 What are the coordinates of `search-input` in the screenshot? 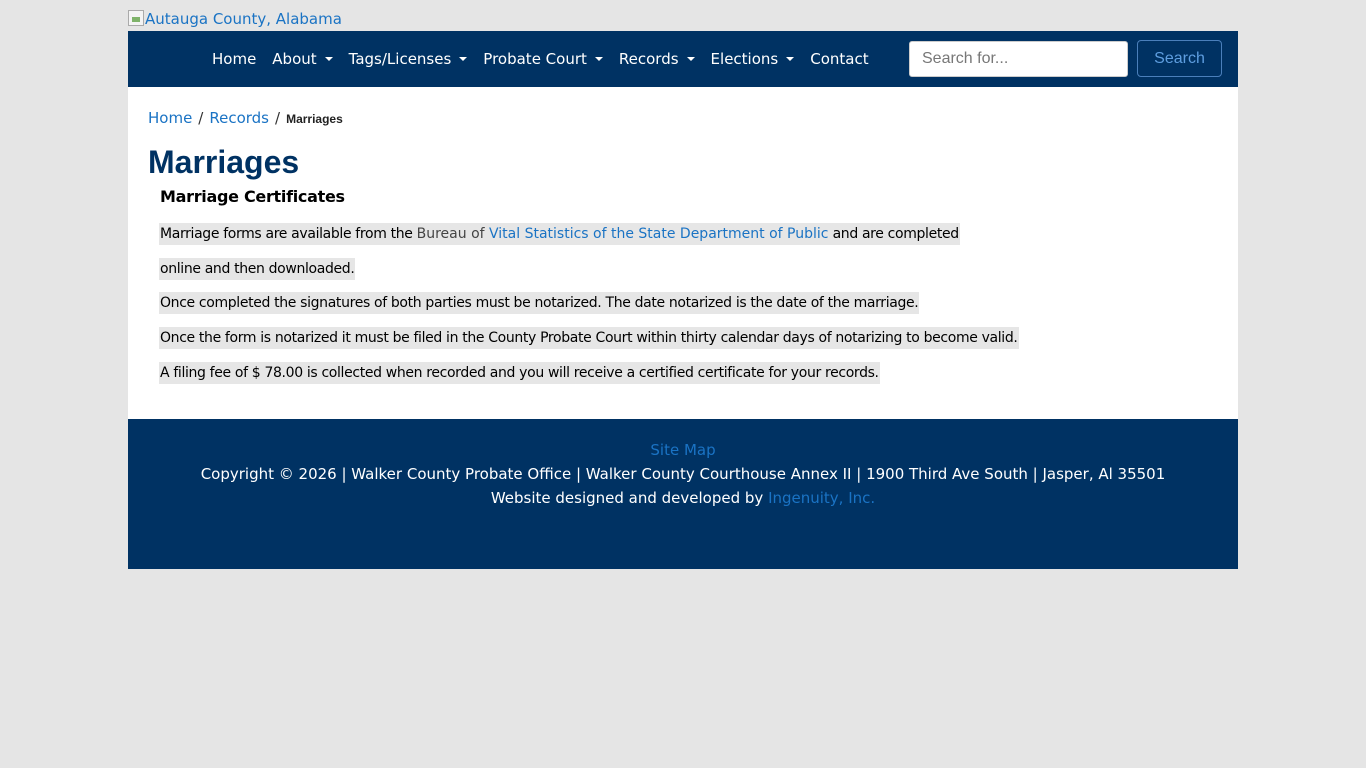 It's located at (1018, 59).